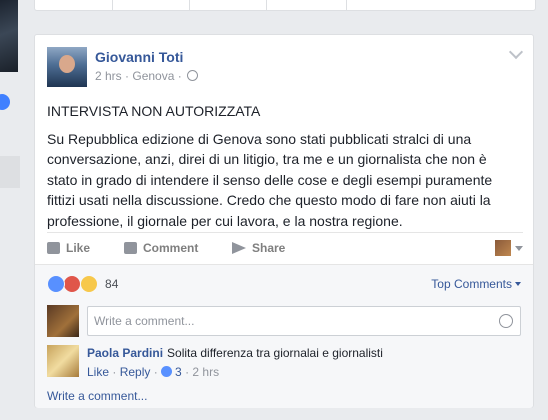 The height and width of the screenshot is (420, 548). I want to click on like-button-label: Like, so click(78, 248).